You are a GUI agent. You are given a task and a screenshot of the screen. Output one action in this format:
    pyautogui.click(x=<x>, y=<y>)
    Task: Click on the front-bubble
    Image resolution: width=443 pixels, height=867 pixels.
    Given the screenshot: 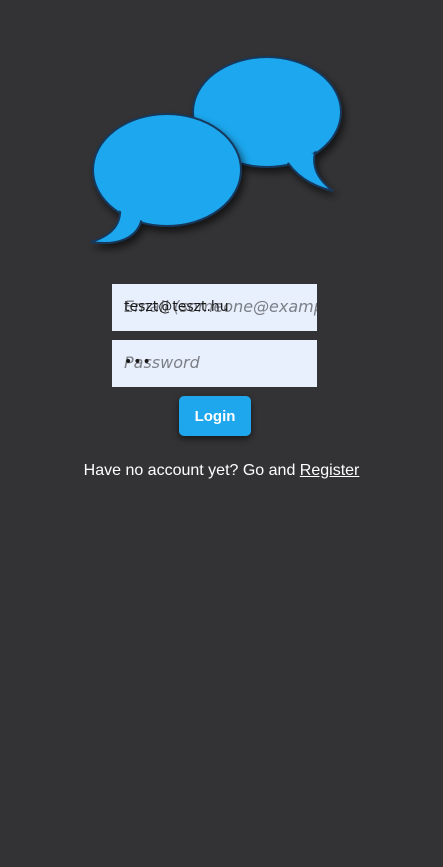 What is the action you would take?
    pyautogui.click(x=166, y=178)
    